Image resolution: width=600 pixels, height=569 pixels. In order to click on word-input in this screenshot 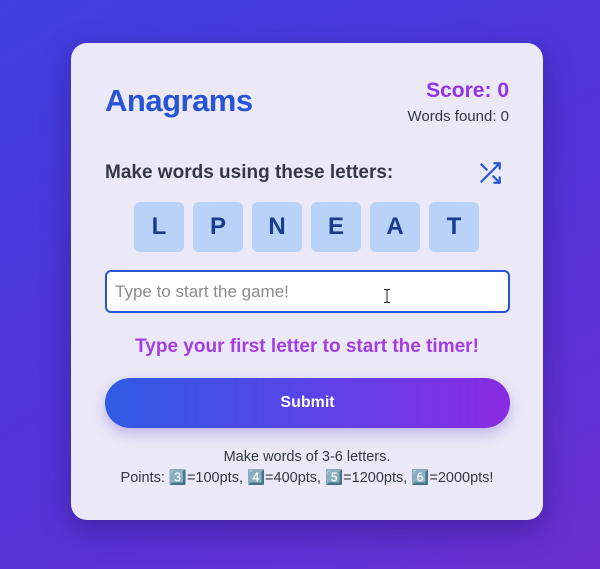, I will do `click(307, 291)`.